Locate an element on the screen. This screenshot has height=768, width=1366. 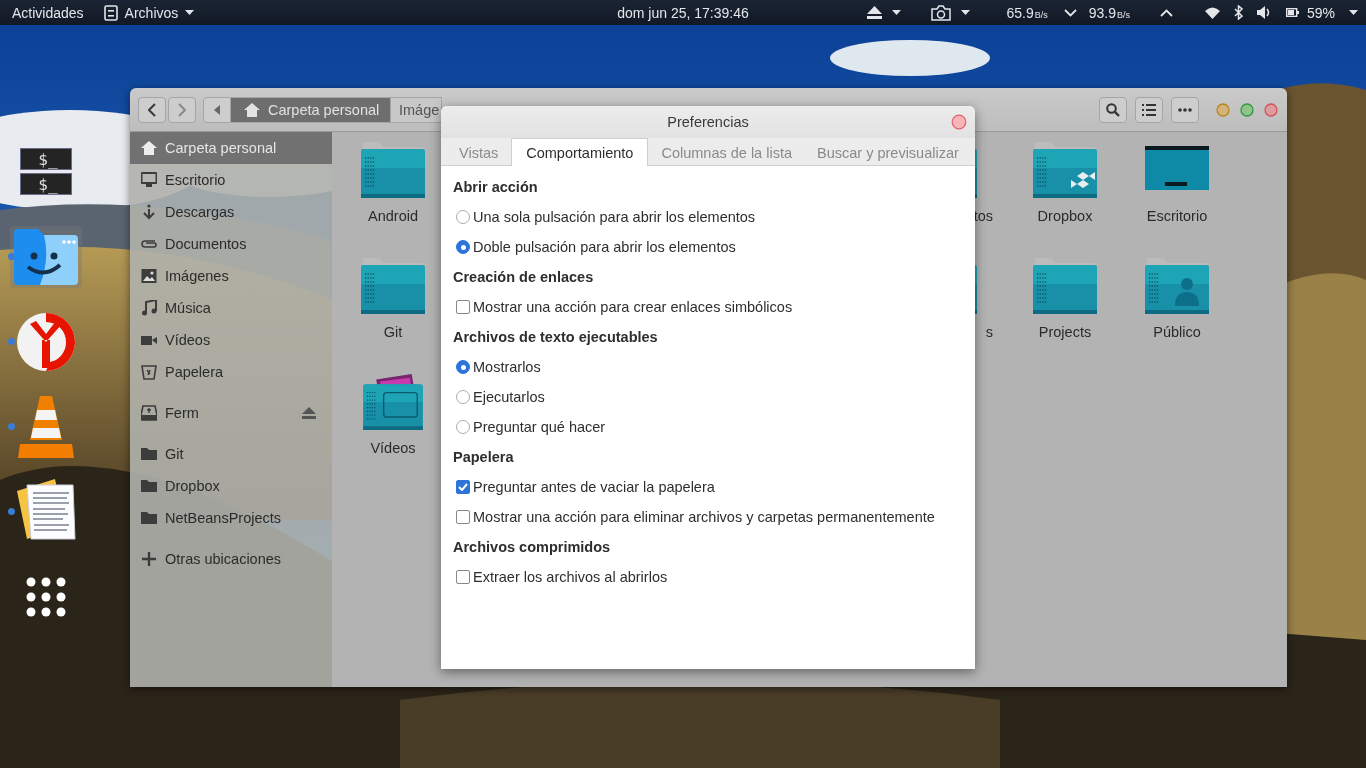
system-menu: 59% is located at coordinates (1281, 12).